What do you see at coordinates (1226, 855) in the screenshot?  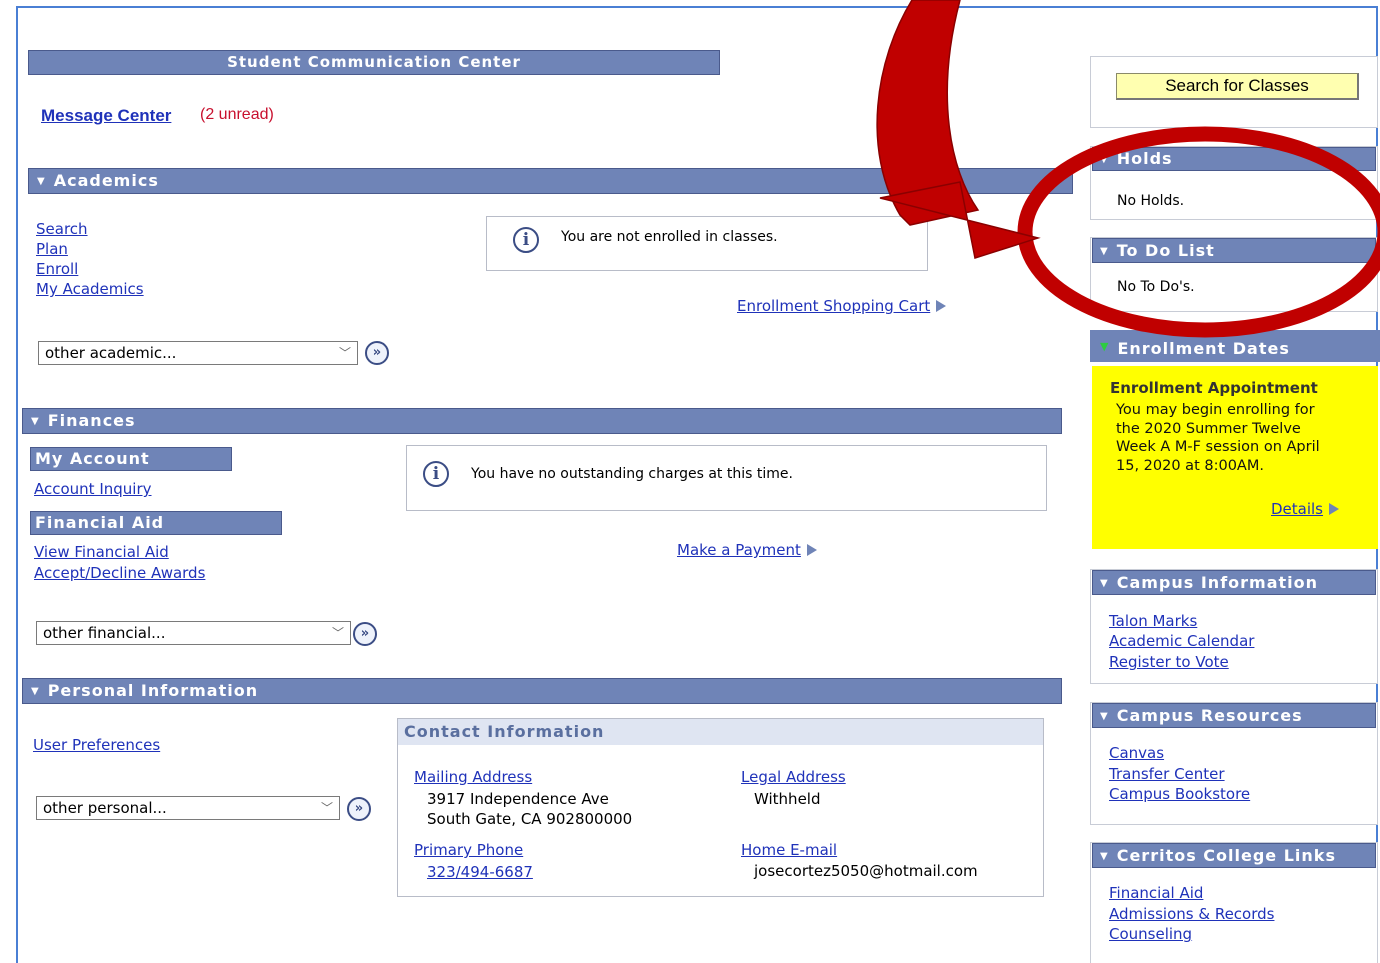 I see `college-links-title: Cerritos College Links` at bounding box center [1226, 855].